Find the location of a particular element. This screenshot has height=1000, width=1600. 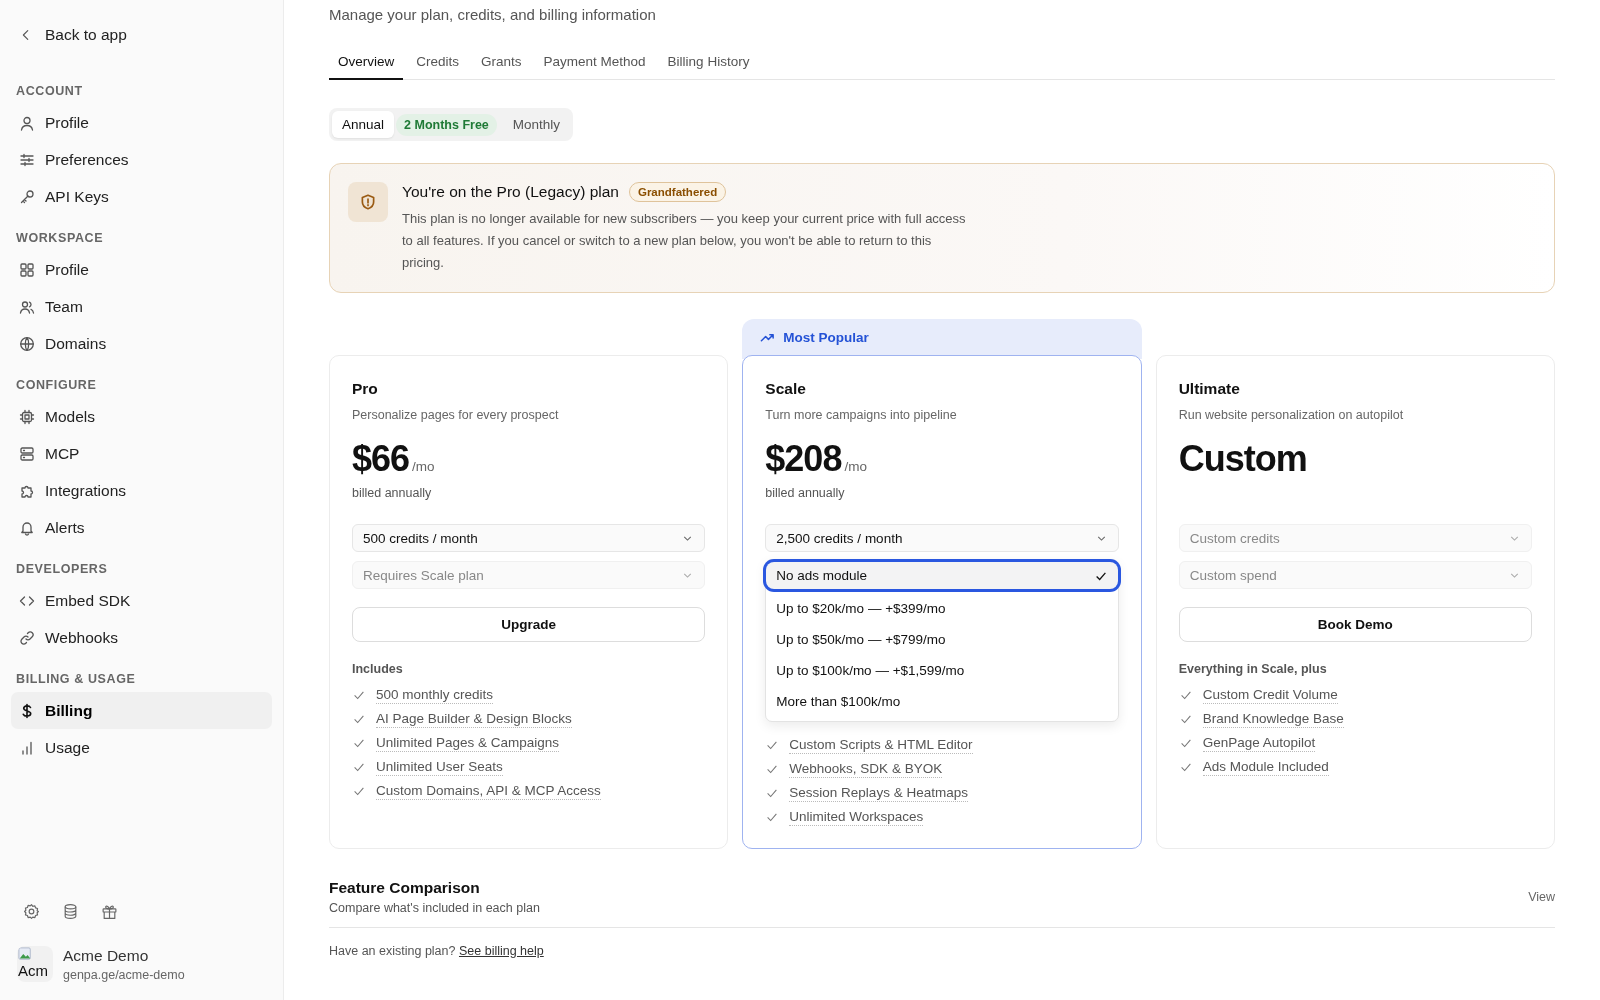

feature-item: Custom Scripts & HTML Editor is located at coordinates (881, 744).